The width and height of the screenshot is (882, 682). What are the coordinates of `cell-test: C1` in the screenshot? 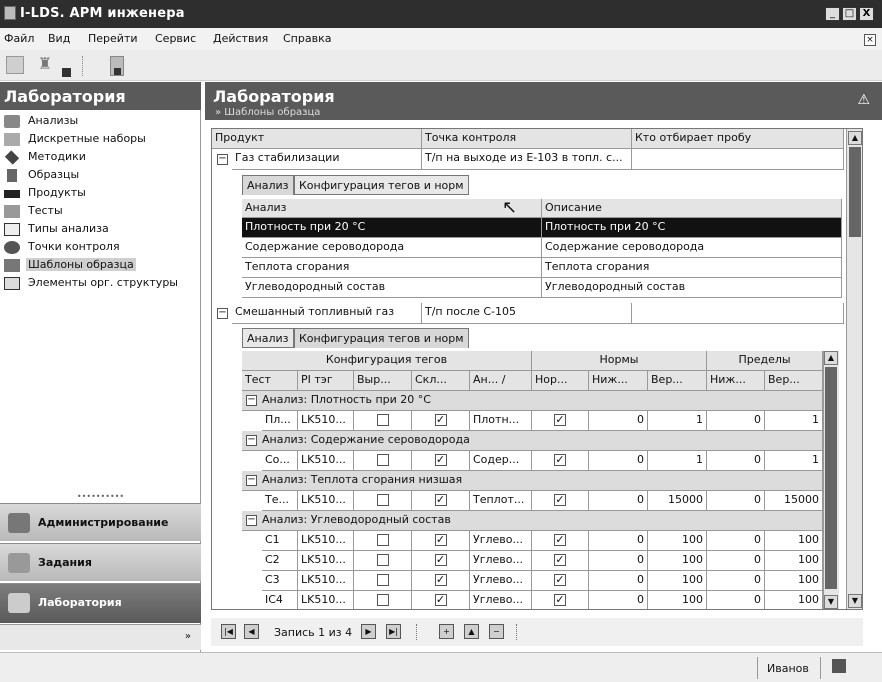 It's located at (280, 541).